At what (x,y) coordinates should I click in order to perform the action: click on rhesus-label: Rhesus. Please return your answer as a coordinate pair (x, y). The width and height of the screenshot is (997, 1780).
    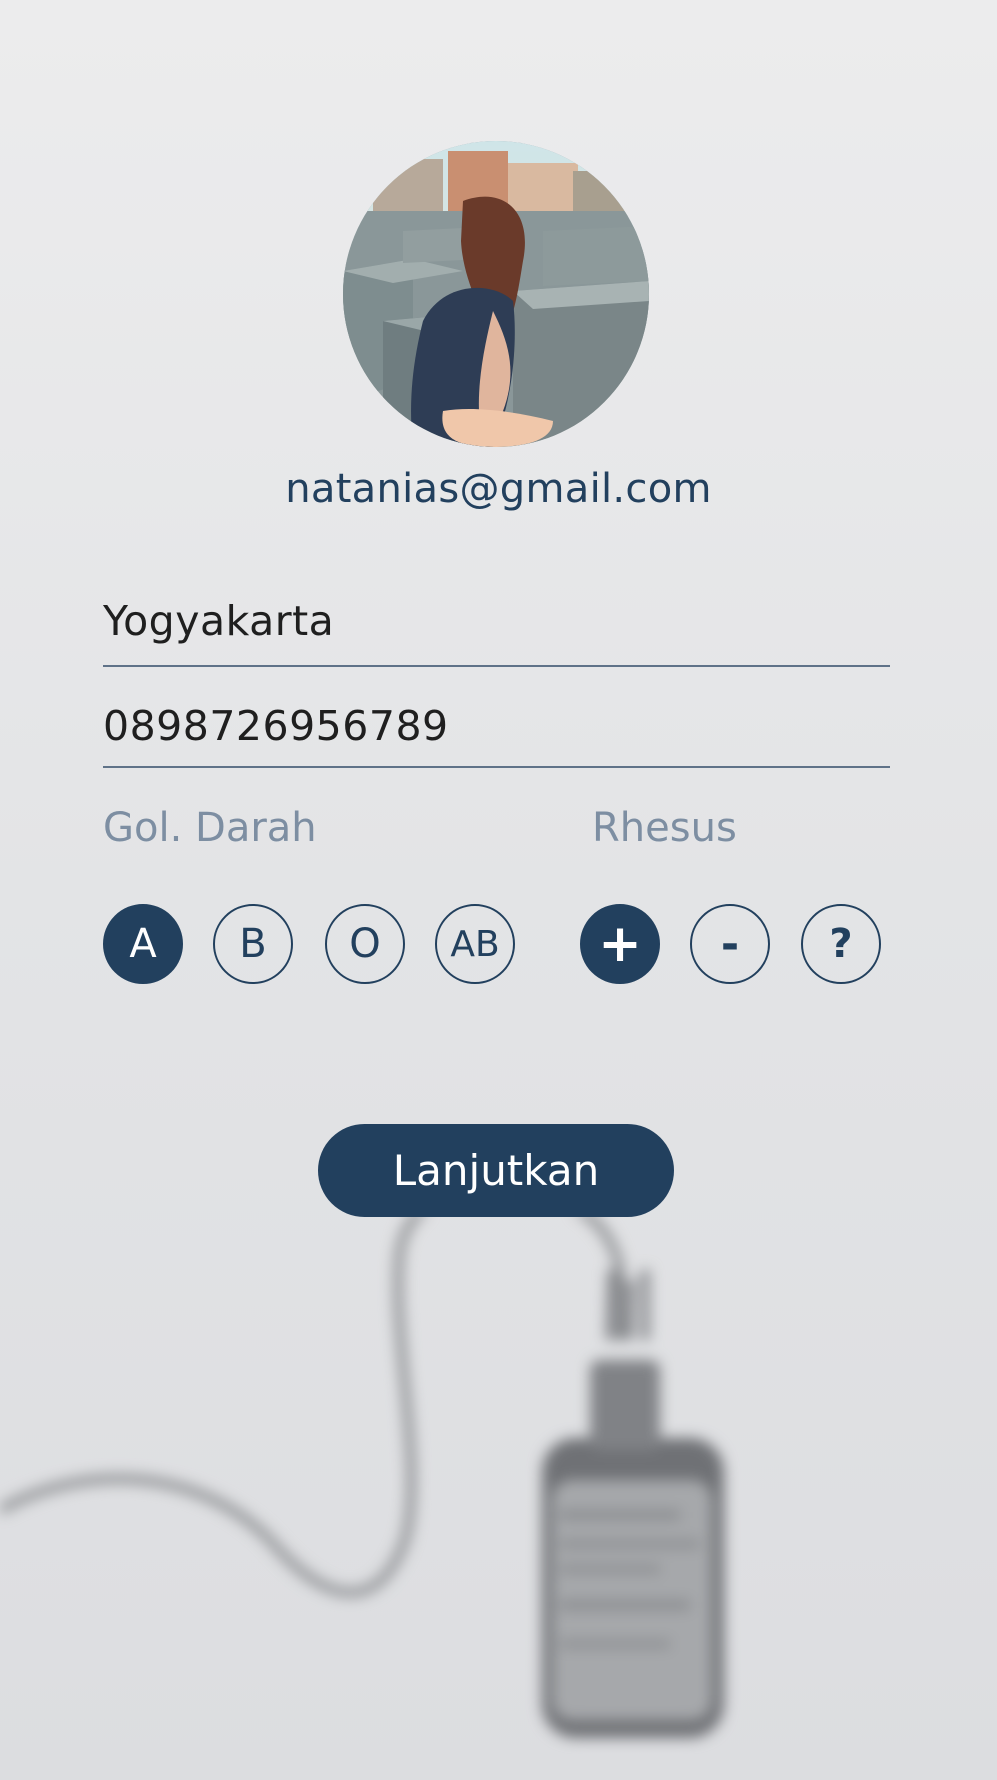
    Looking at the image, I should click on (664, 828).